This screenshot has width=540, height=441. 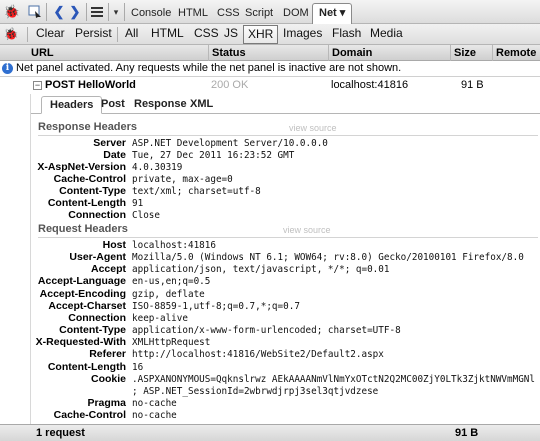 I want to click on clear-button: Clear, so click(x=50, y=34).